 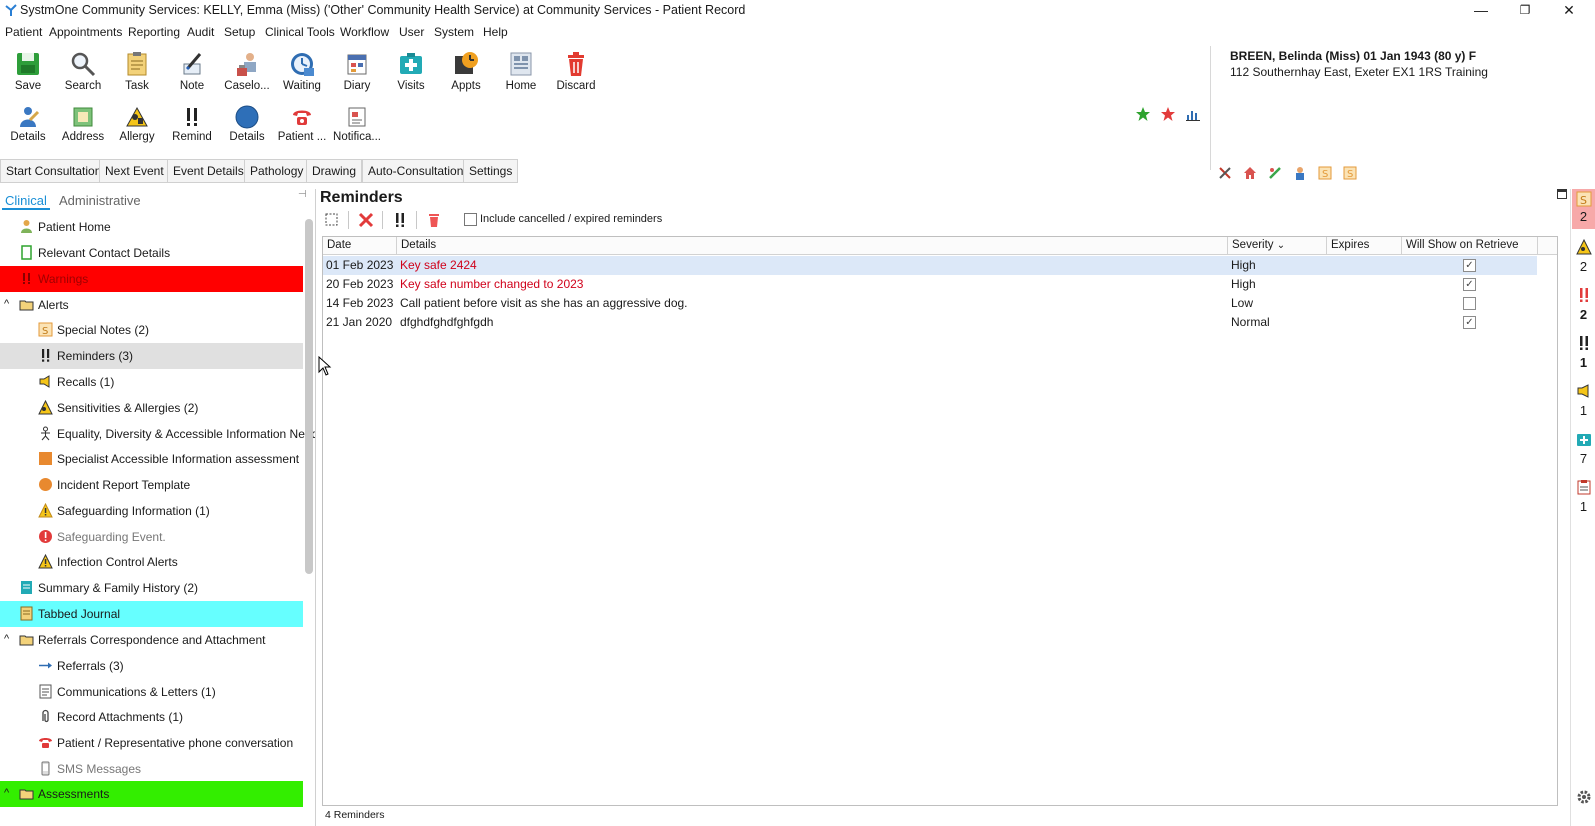 What do you see at coordinates (28, 73) in the screenshot?
I see `save-button: Save` at bounding box center [28, 73].